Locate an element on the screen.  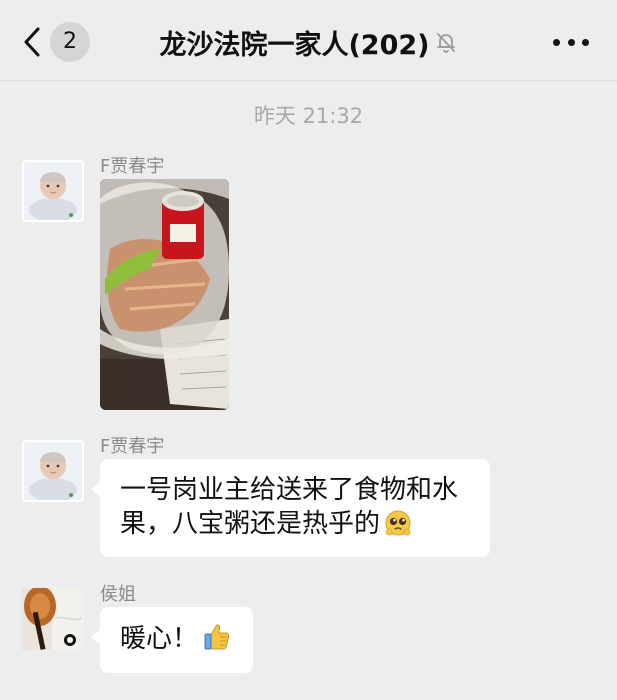
chevron-left-icon is located at coordinates (32, 42).